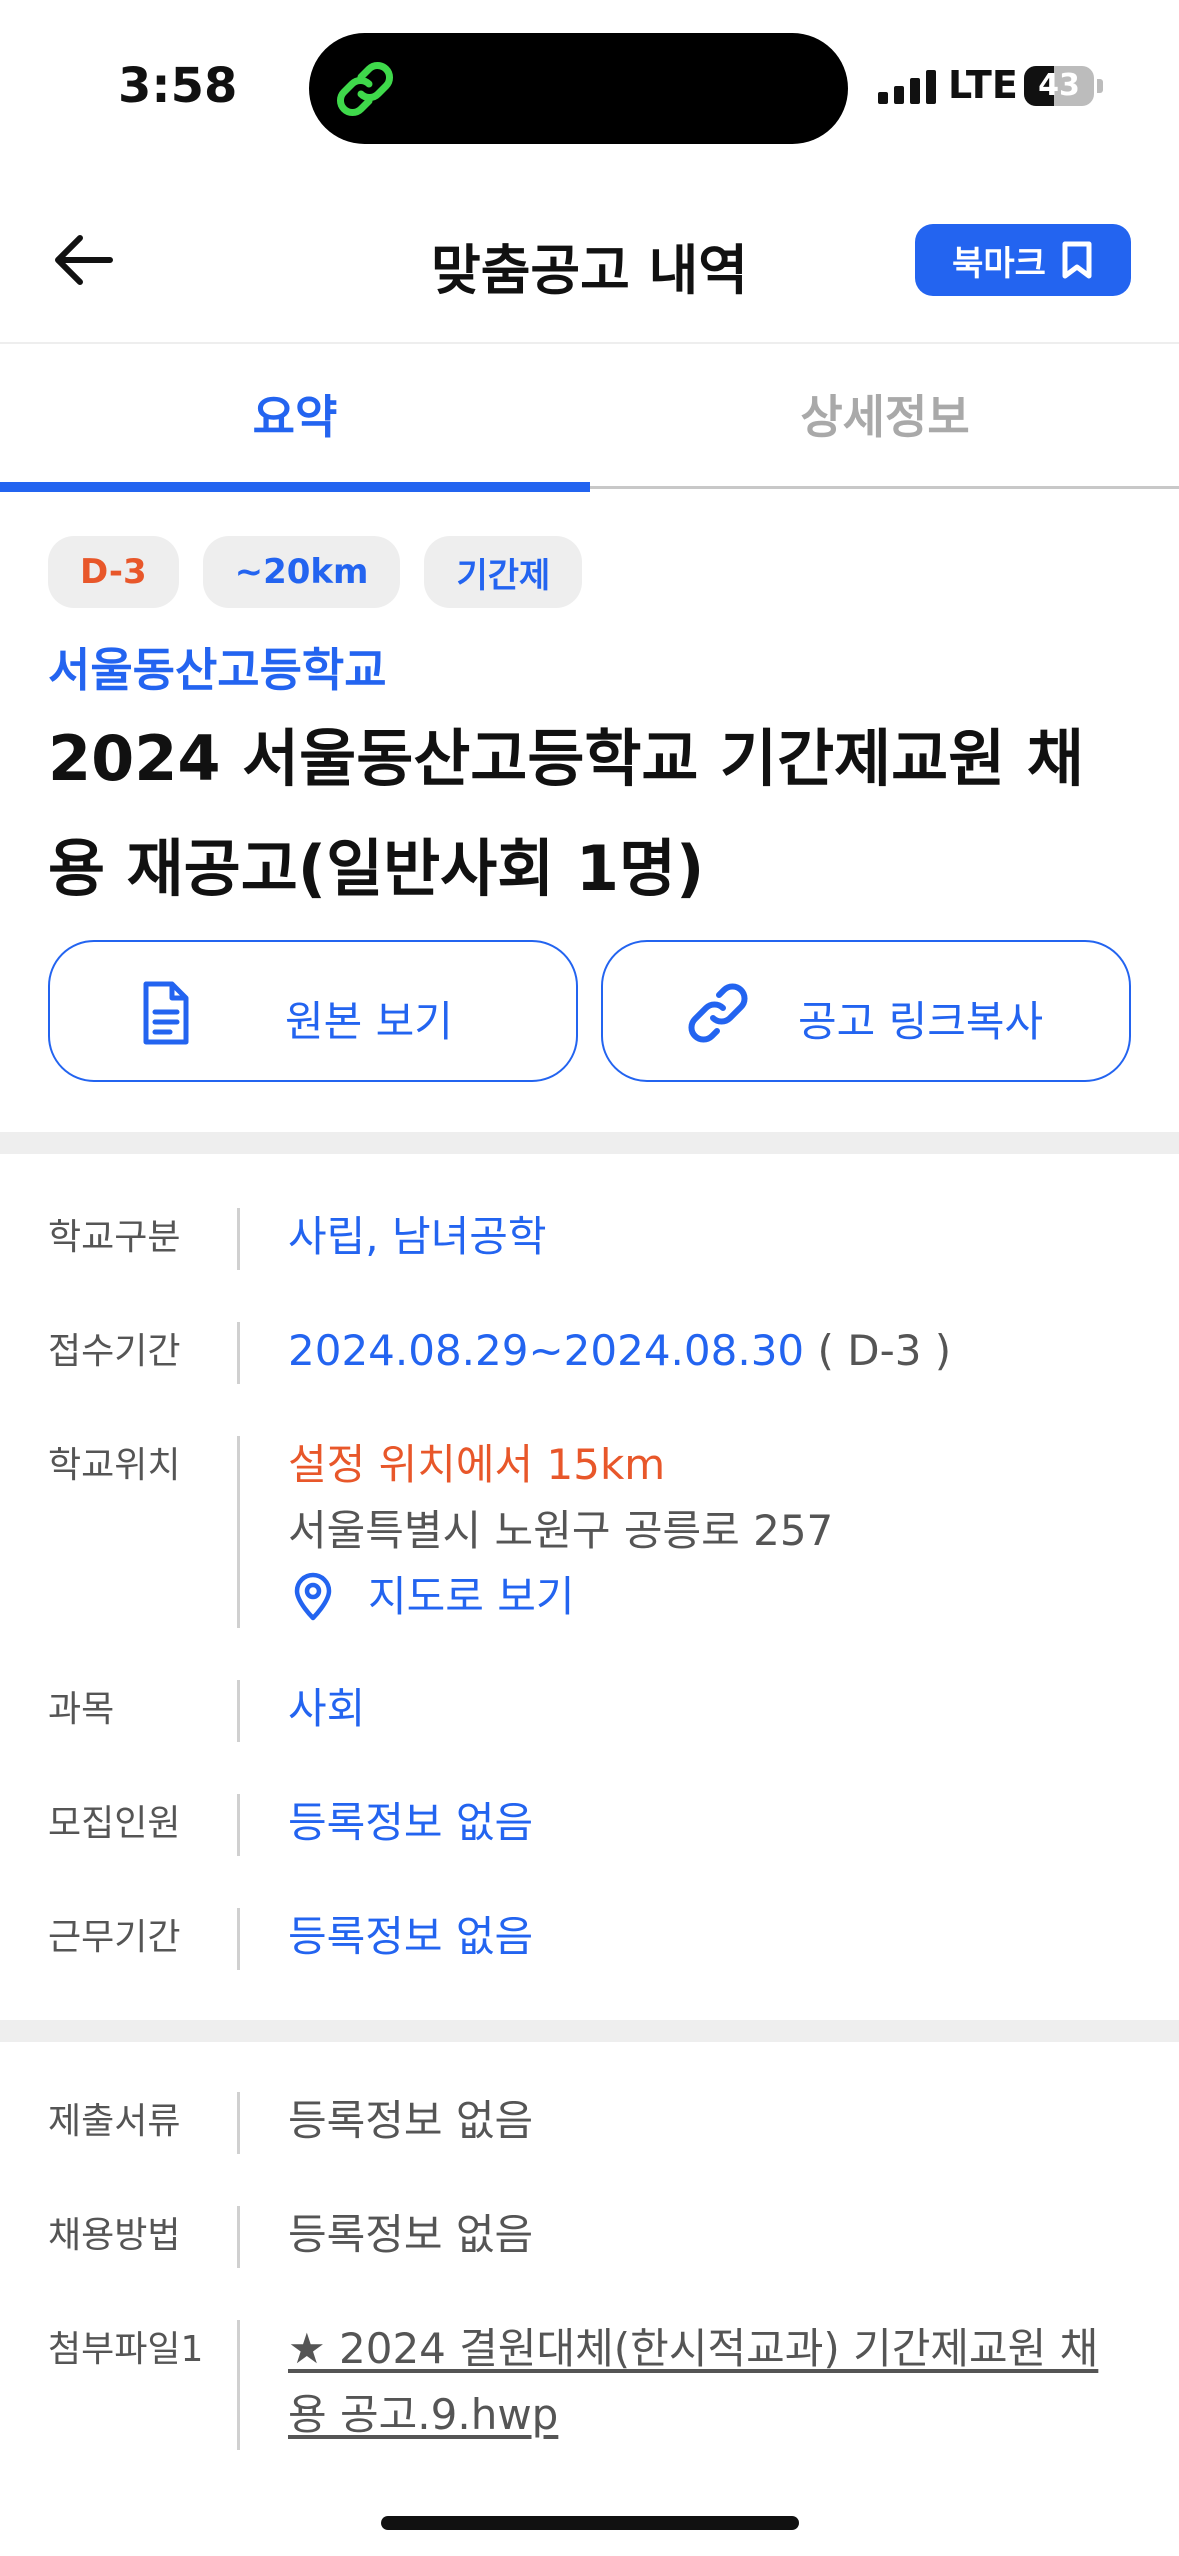 The height and width of the screenshot is (2556, 1179). What do you see at coordinates (1100, 86) in the screenshot?
I see `battery-tip` at bounding box center [1100, 86].